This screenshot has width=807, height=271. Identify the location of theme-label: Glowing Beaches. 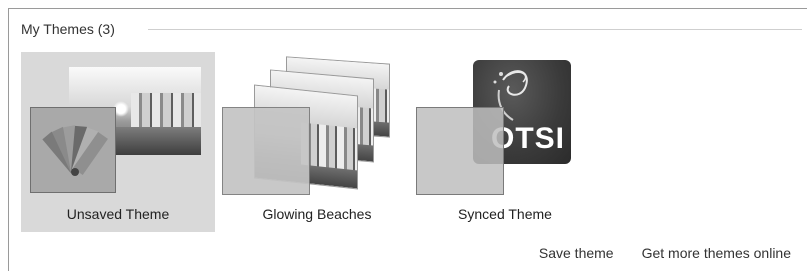
(317, 214).